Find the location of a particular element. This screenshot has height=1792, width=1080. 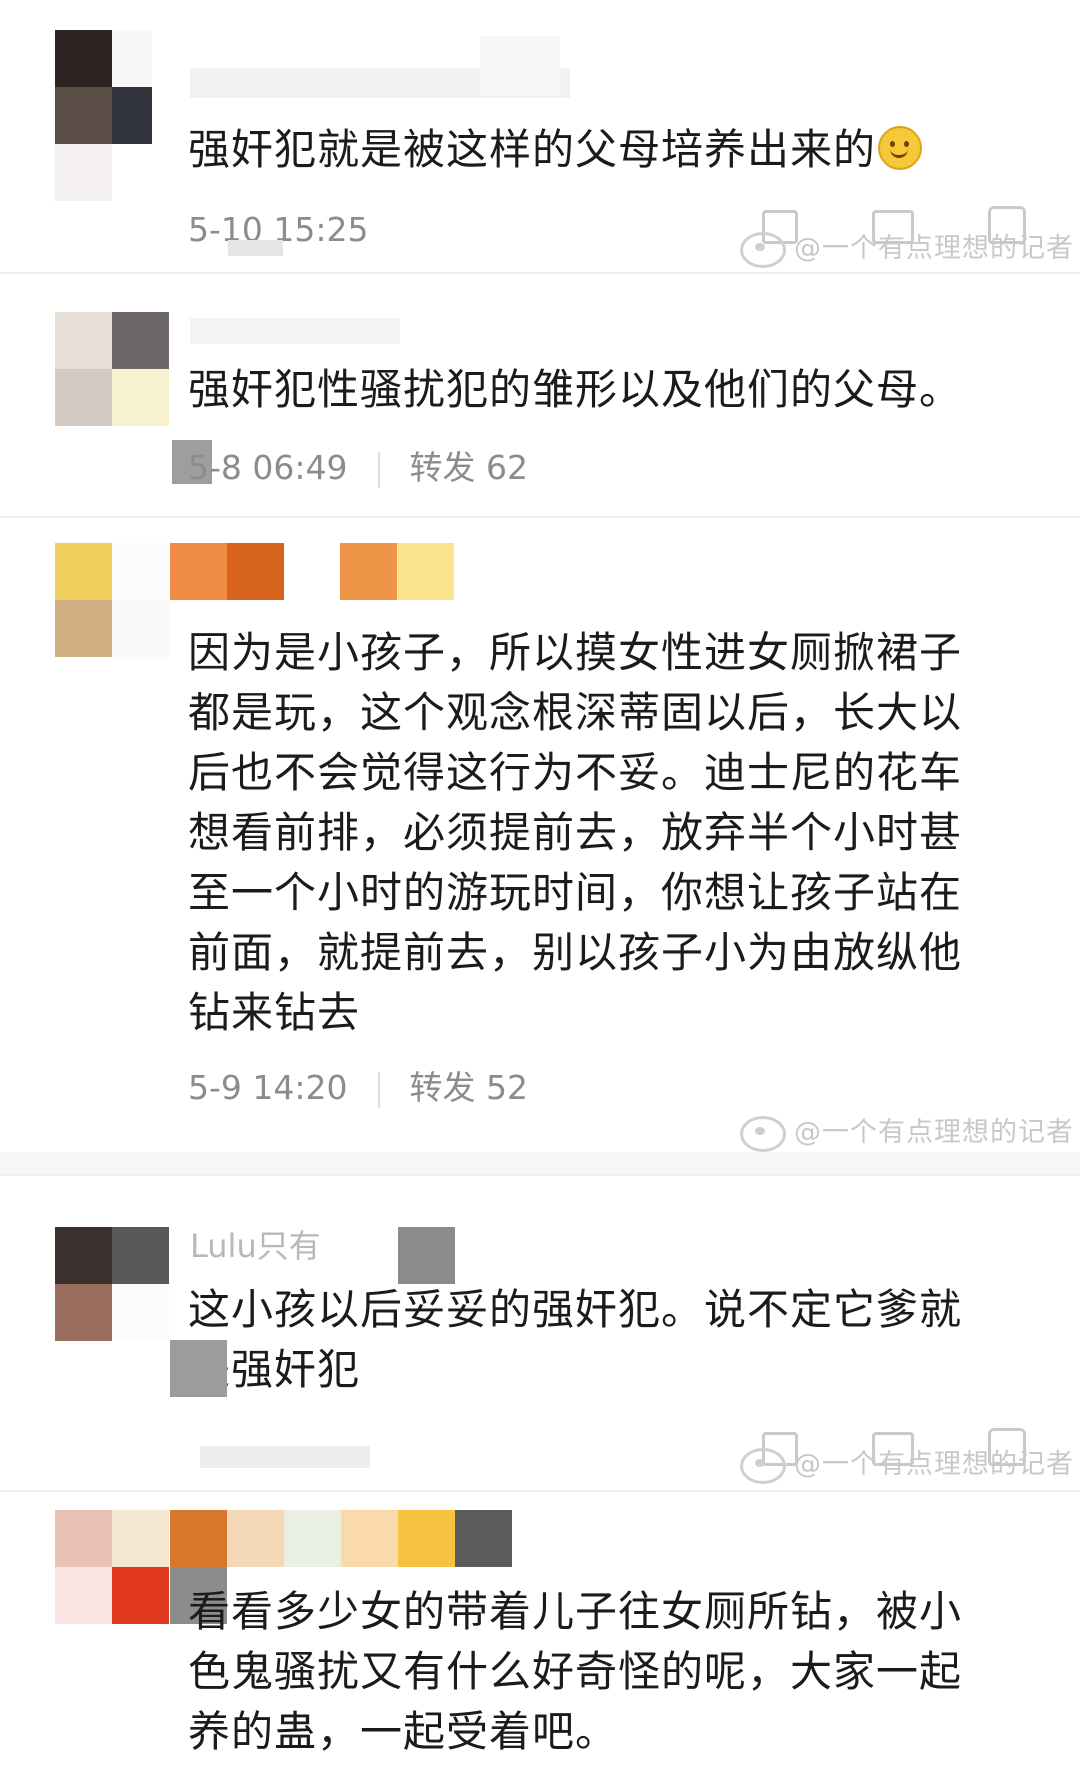

username-partial: Lulu只有 is located at coordinates (255, 1246).